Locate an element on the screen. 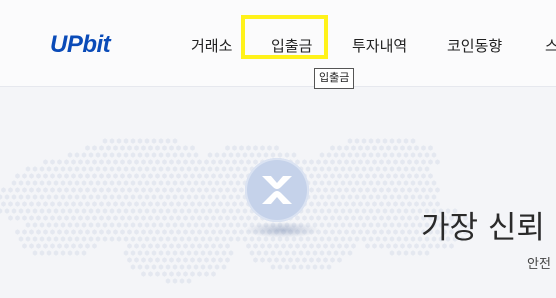 This screenshot has width=556, height=298. hero-title: 가장 신뢰 is located at coordinates (483, 228).